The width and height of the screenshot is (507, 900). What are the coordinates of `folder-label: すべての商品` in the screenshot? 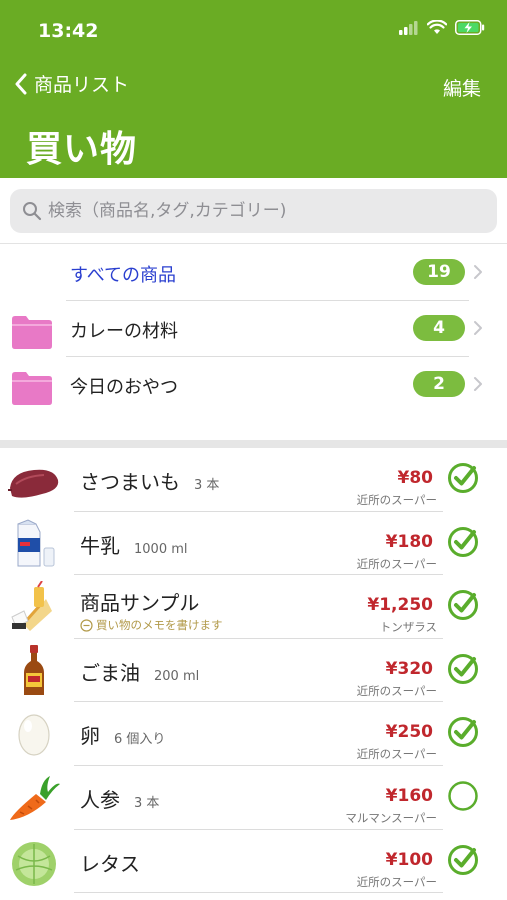 It's located at (123, 275).